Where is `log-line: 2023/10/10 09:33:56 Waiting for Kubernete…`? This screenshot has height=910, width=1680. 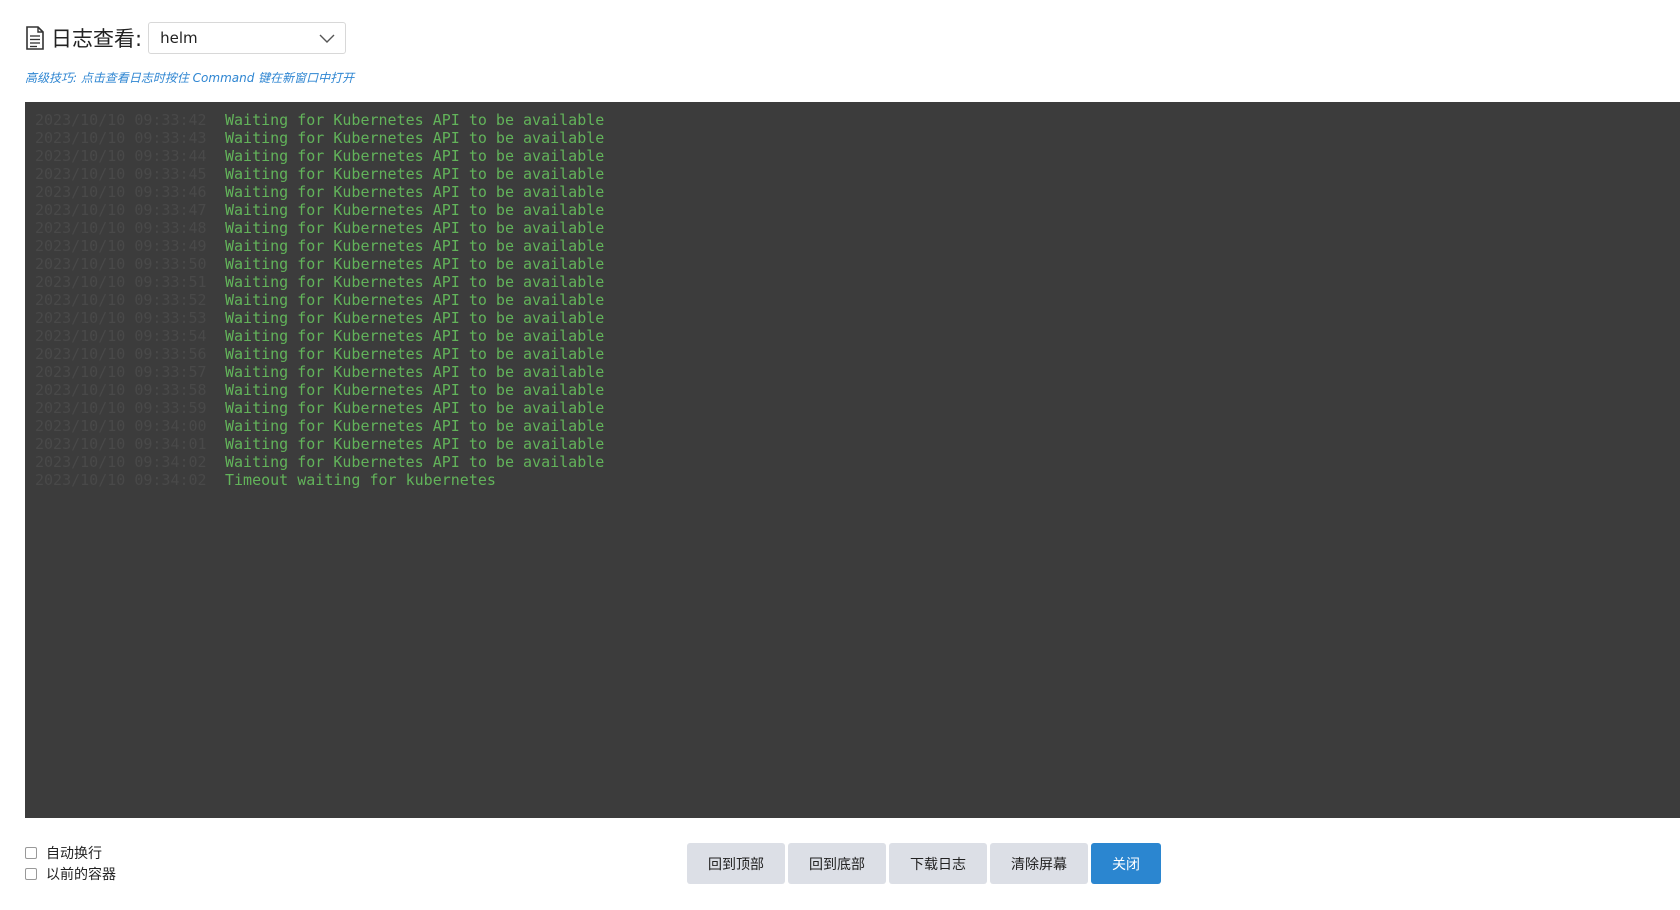
log-line: 2023/10/10 09:33:56 Waiting for Kubernete… is located at coordinates (857, 354).